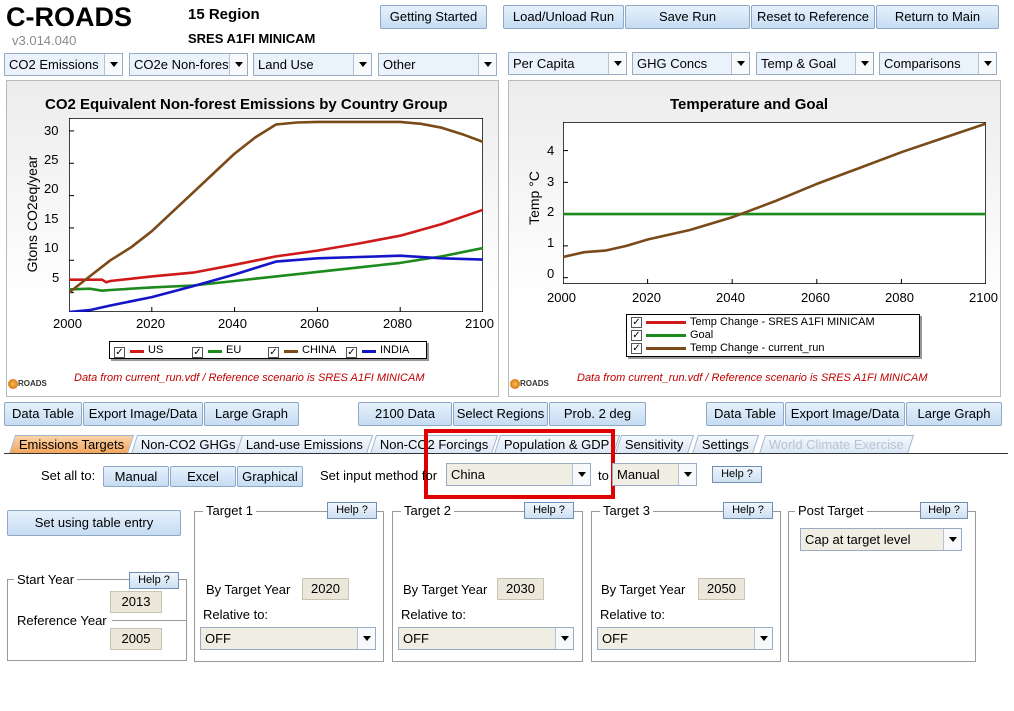 This screenshot has width=1014, height=711. I want to click on temp-goal-dropdown: Temp & Goal, so click(815, 63).